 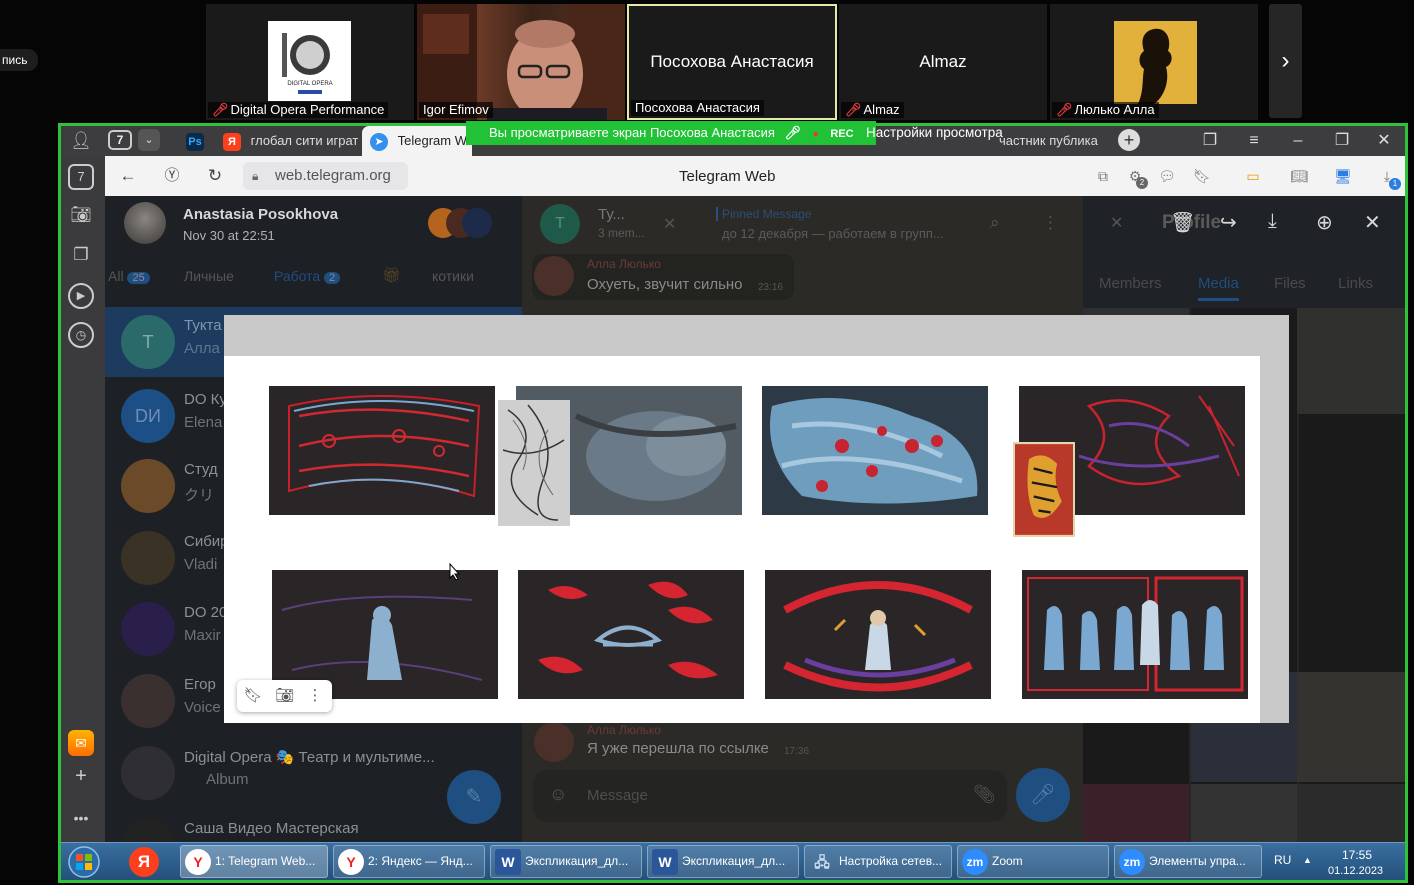 I want to click on search-icon: ⌕, so click(x=995, y=223).